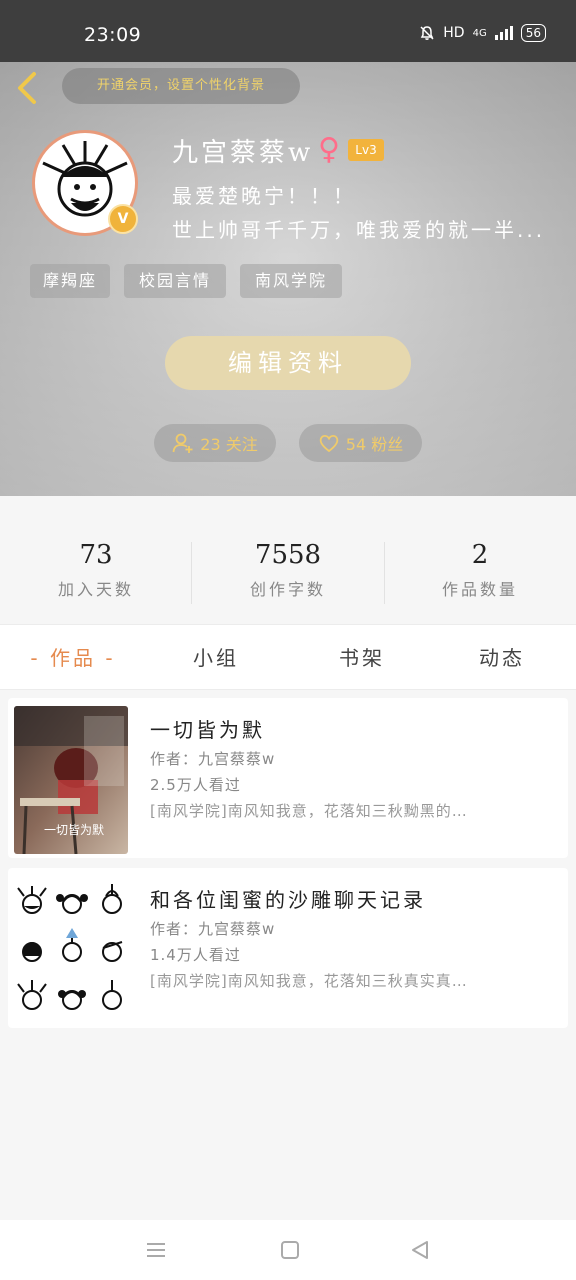  I want to click on signal-label: 4G, so click(479, 33).